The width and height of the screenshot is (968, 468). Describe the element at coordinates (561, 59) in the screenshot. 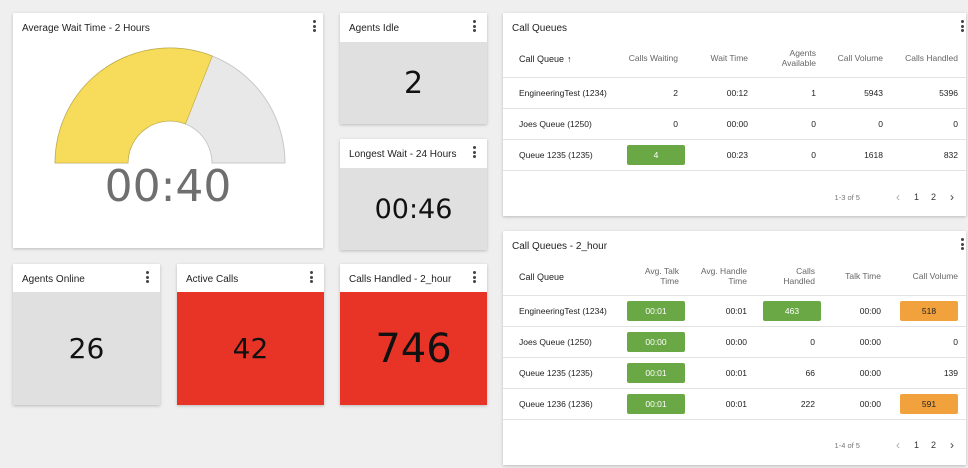

I see `column-header: Call Queue ↑` at that location.